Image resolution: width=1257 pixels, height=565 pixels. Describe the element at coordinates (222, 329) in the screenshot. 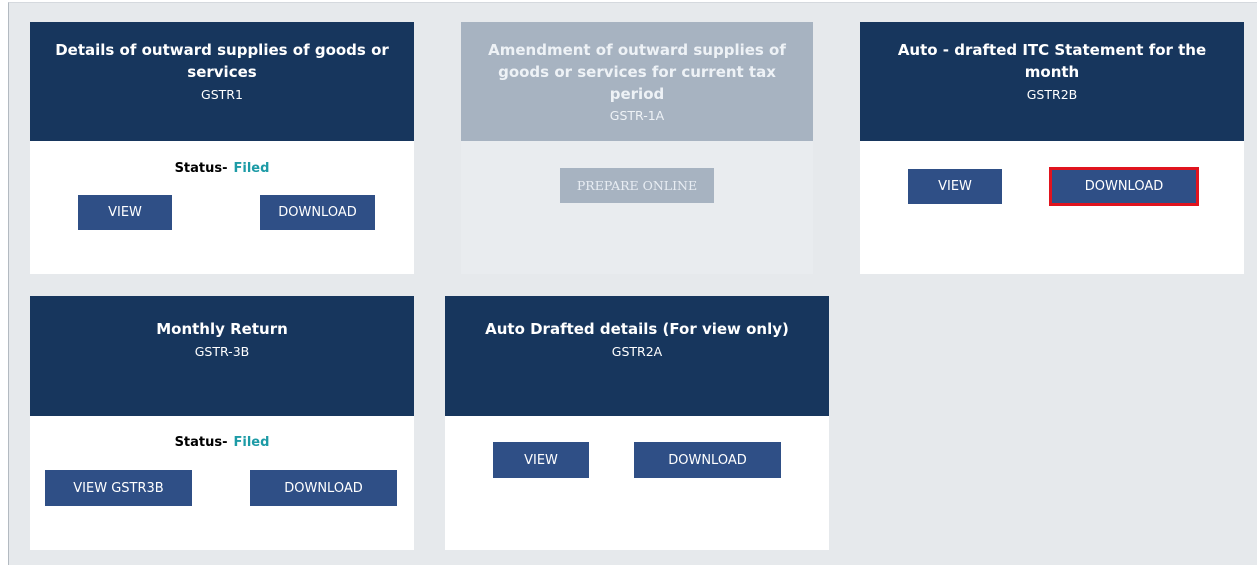

I see `gstr3b-tile-title: Monthly Return` at that location.